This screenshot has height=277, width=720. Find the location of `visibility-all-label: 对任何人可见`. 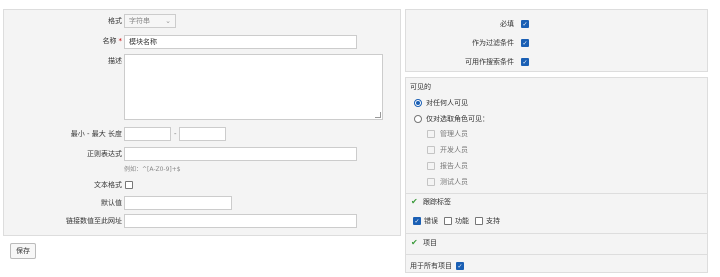

visibility-all-label: 对任何人可见 is located at coordinates (447, 103).